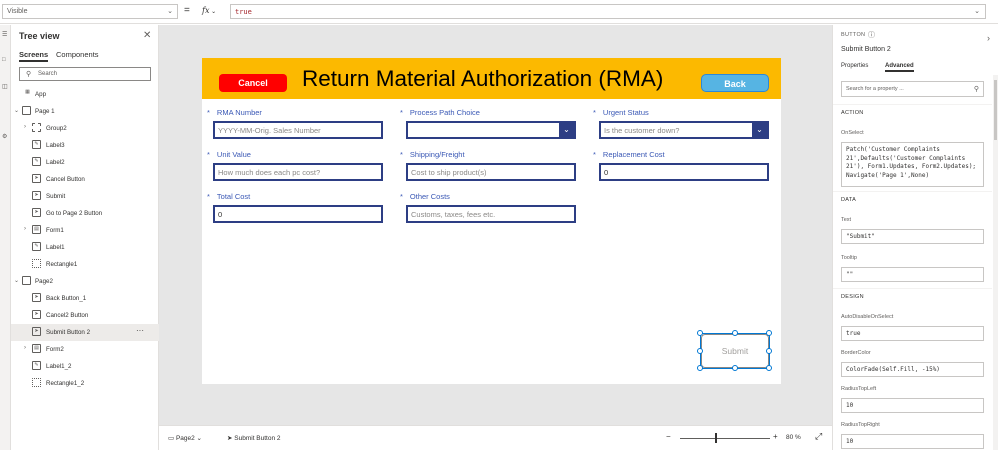  What do you see at coordinates (85, 349) in the screenshot?
I see `tree-item-form2: › ▤ Form2` at bounding box center [85, 349].